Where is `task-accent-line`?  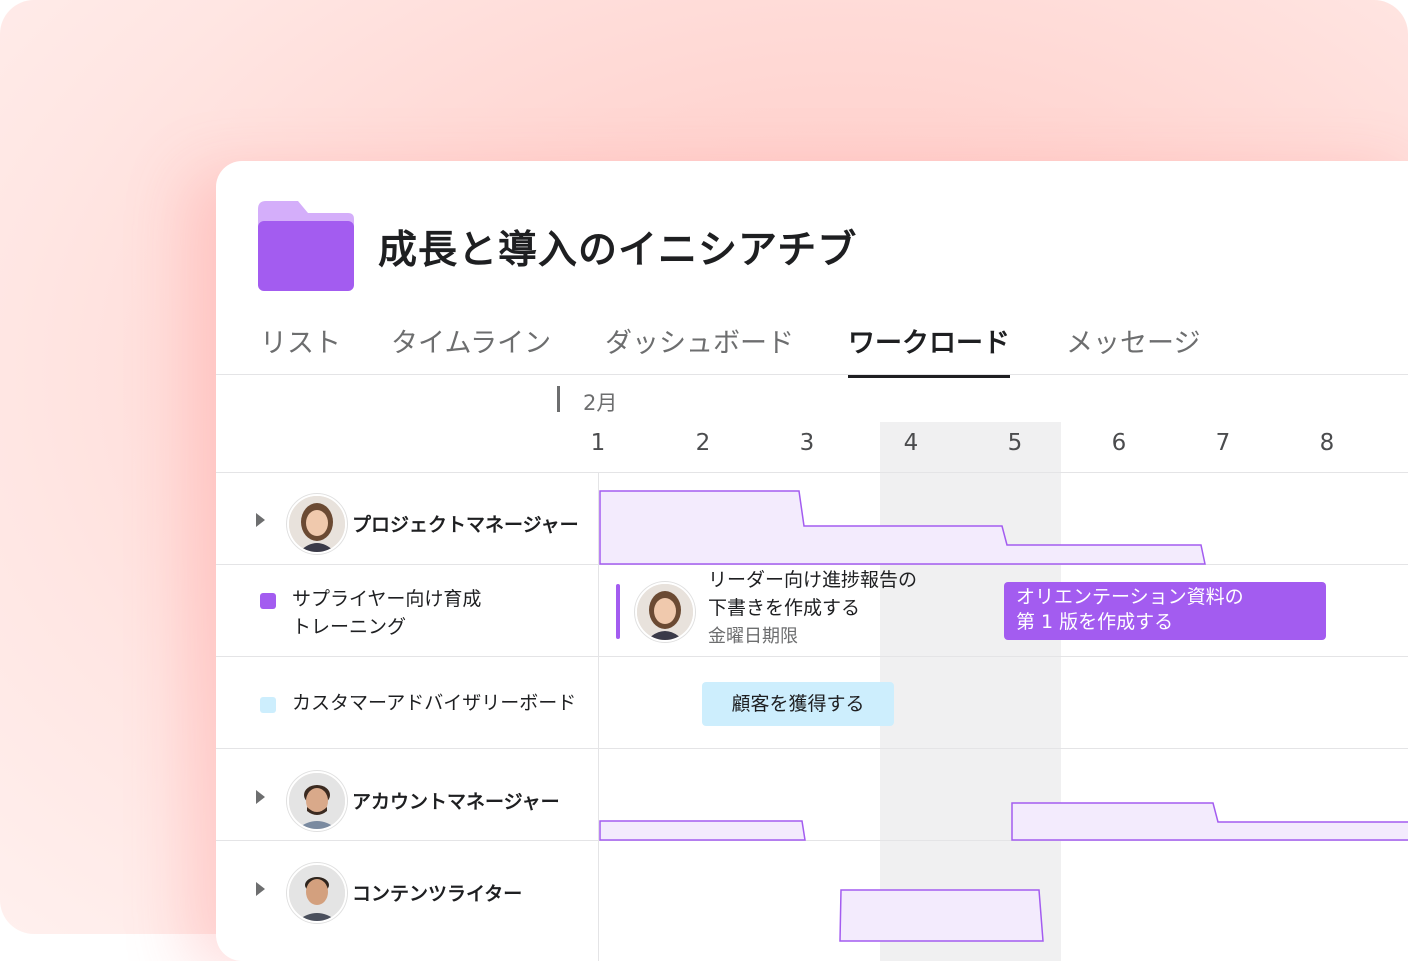 task-accent-line is located at coordinates (618, 611).